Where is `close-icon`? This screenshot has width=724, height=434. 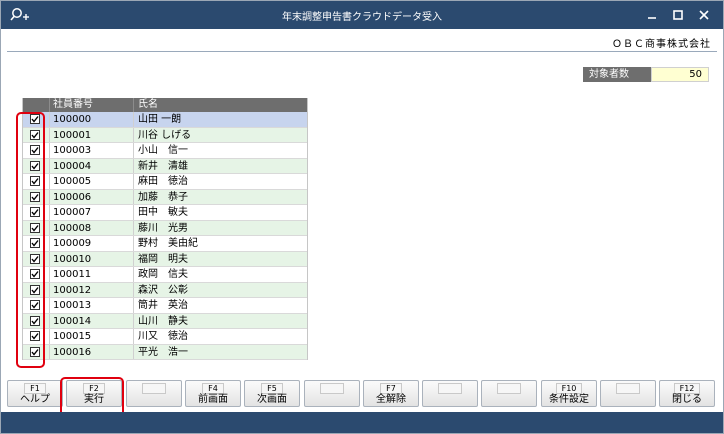
close-icon is located at coordinates (704, 15).